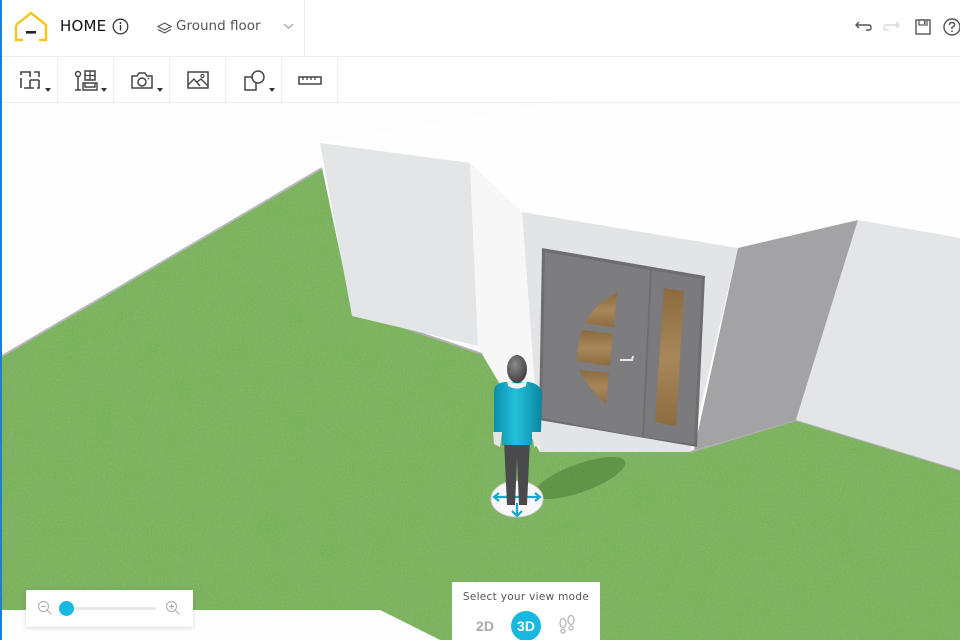 Image resolution: width=960 pixels, height=640 pixels. I want to click on redo-icon, so click(891, 26).